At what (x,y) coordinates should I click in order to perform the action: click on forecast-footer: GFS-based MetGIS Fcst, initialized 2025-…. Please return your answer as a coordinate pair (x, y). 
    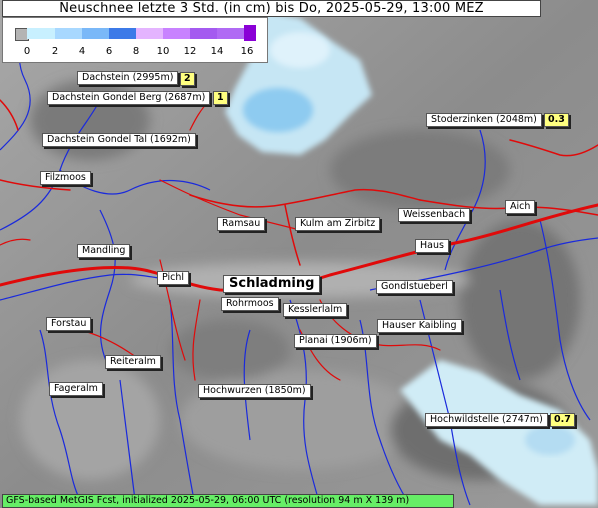
    Looking at the image, I should click on (228, 501).